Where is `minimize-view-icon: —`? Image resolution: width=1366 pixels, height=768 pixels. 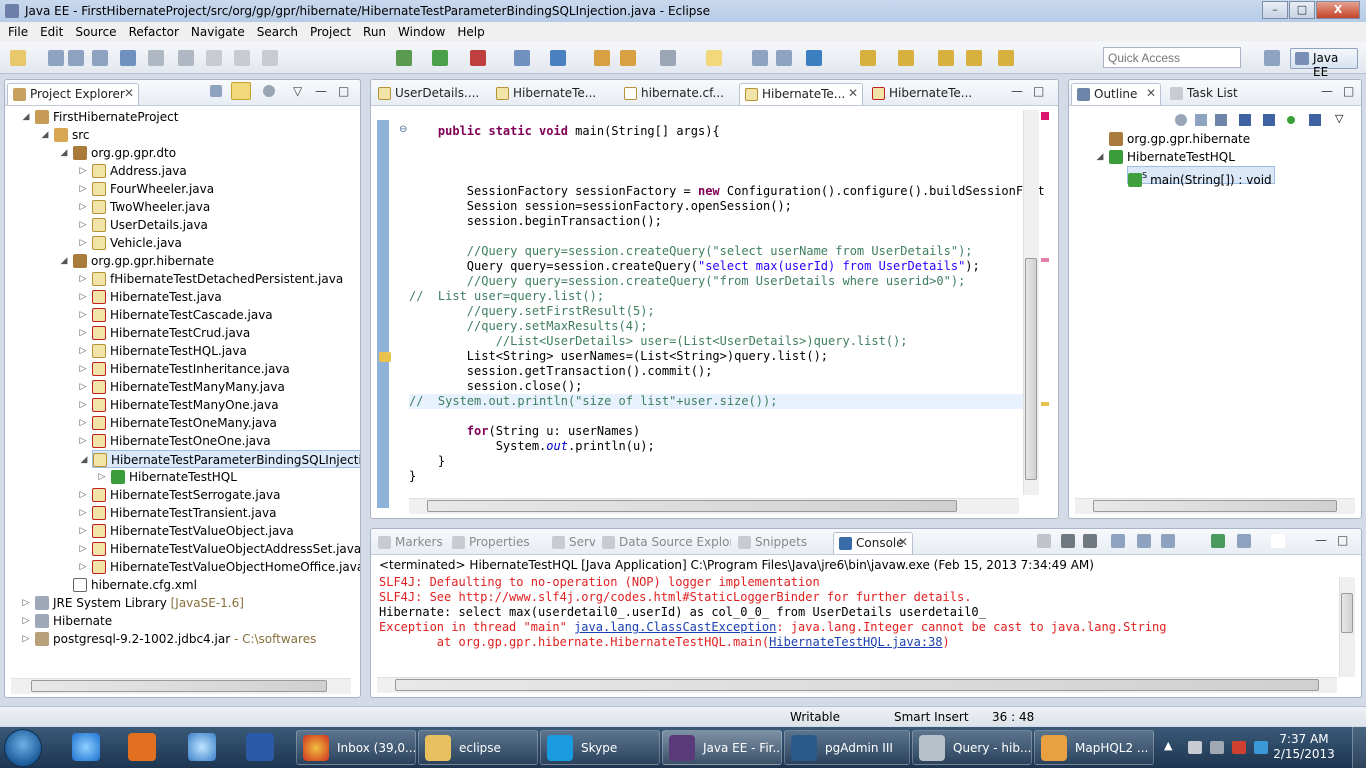 minimize-view-icon: — is located at coordinates (321, 91).